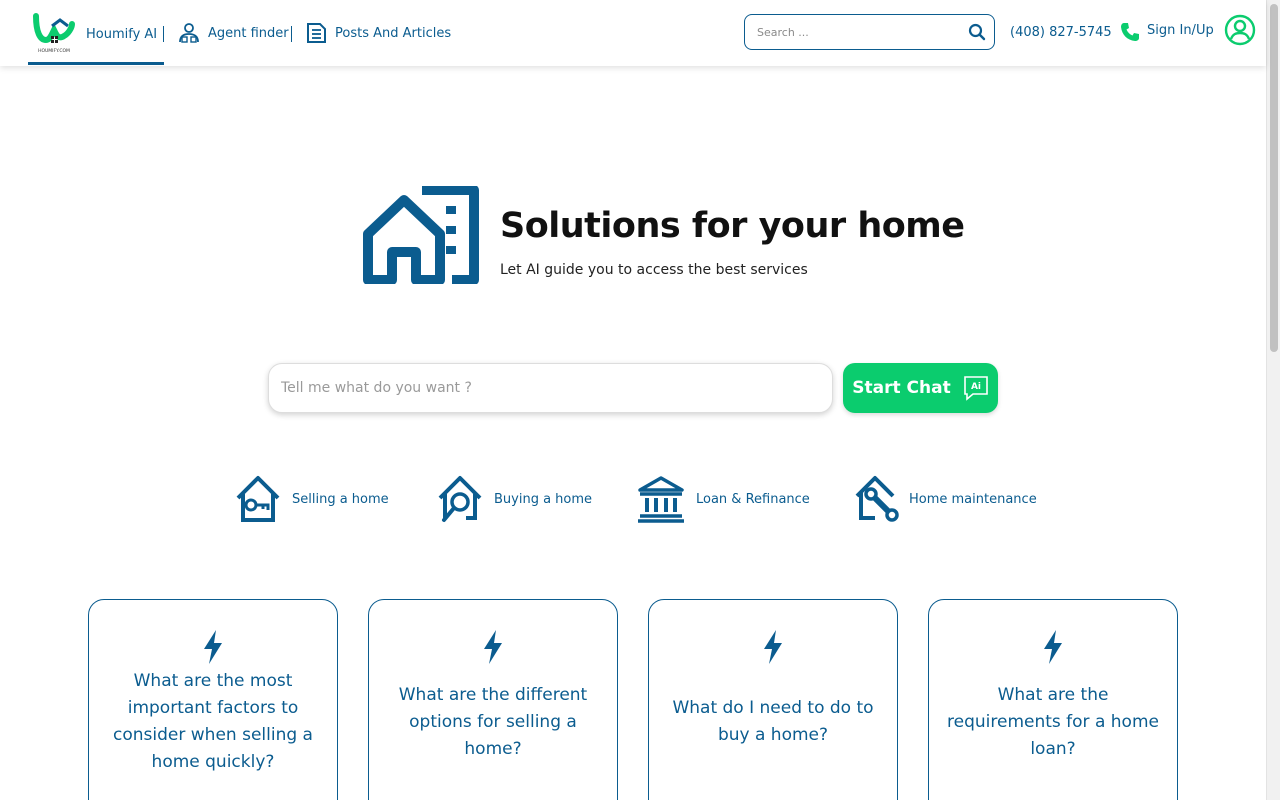 Image resolution: width=1280 pixels, height=800 pixels. Describe the element at coordinates (460, 499) in the screenshot. I see `house-search-icon` at that location.